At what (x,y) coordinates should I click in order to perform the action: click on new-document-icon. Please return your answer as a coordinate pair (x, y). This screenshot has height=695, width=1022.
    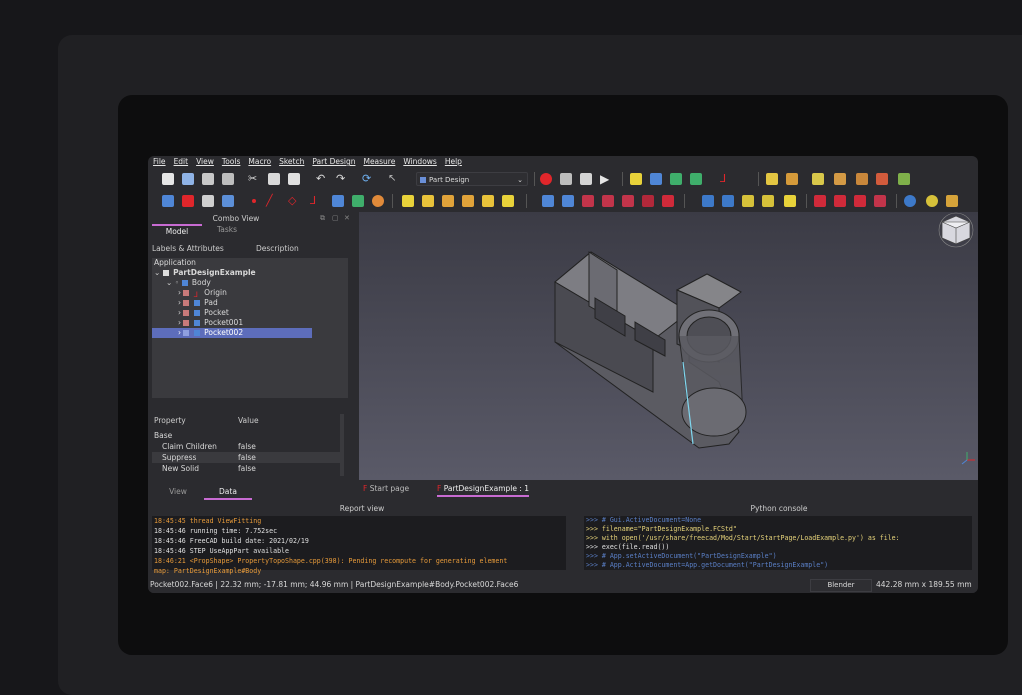
    Looking at the image, I should click on (168, 179).